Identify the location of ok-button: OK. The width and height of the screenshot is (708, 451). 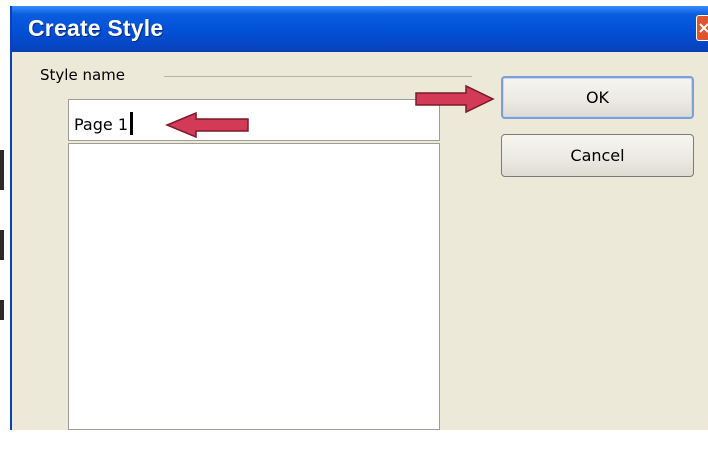
(597, 97).